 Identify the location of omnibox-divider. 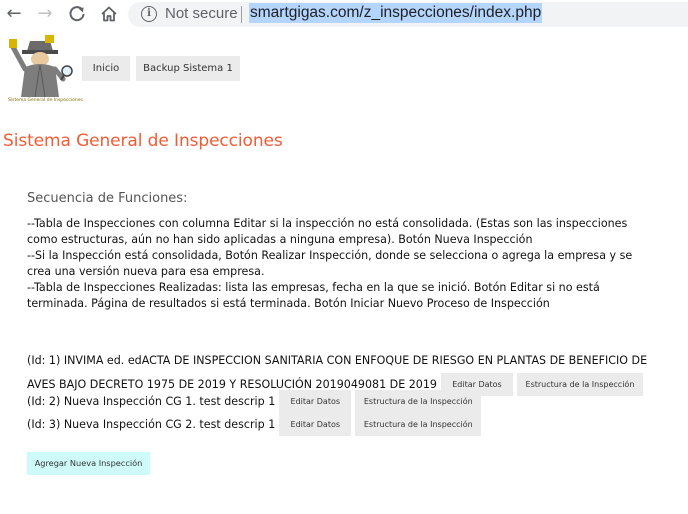
(241, 14).